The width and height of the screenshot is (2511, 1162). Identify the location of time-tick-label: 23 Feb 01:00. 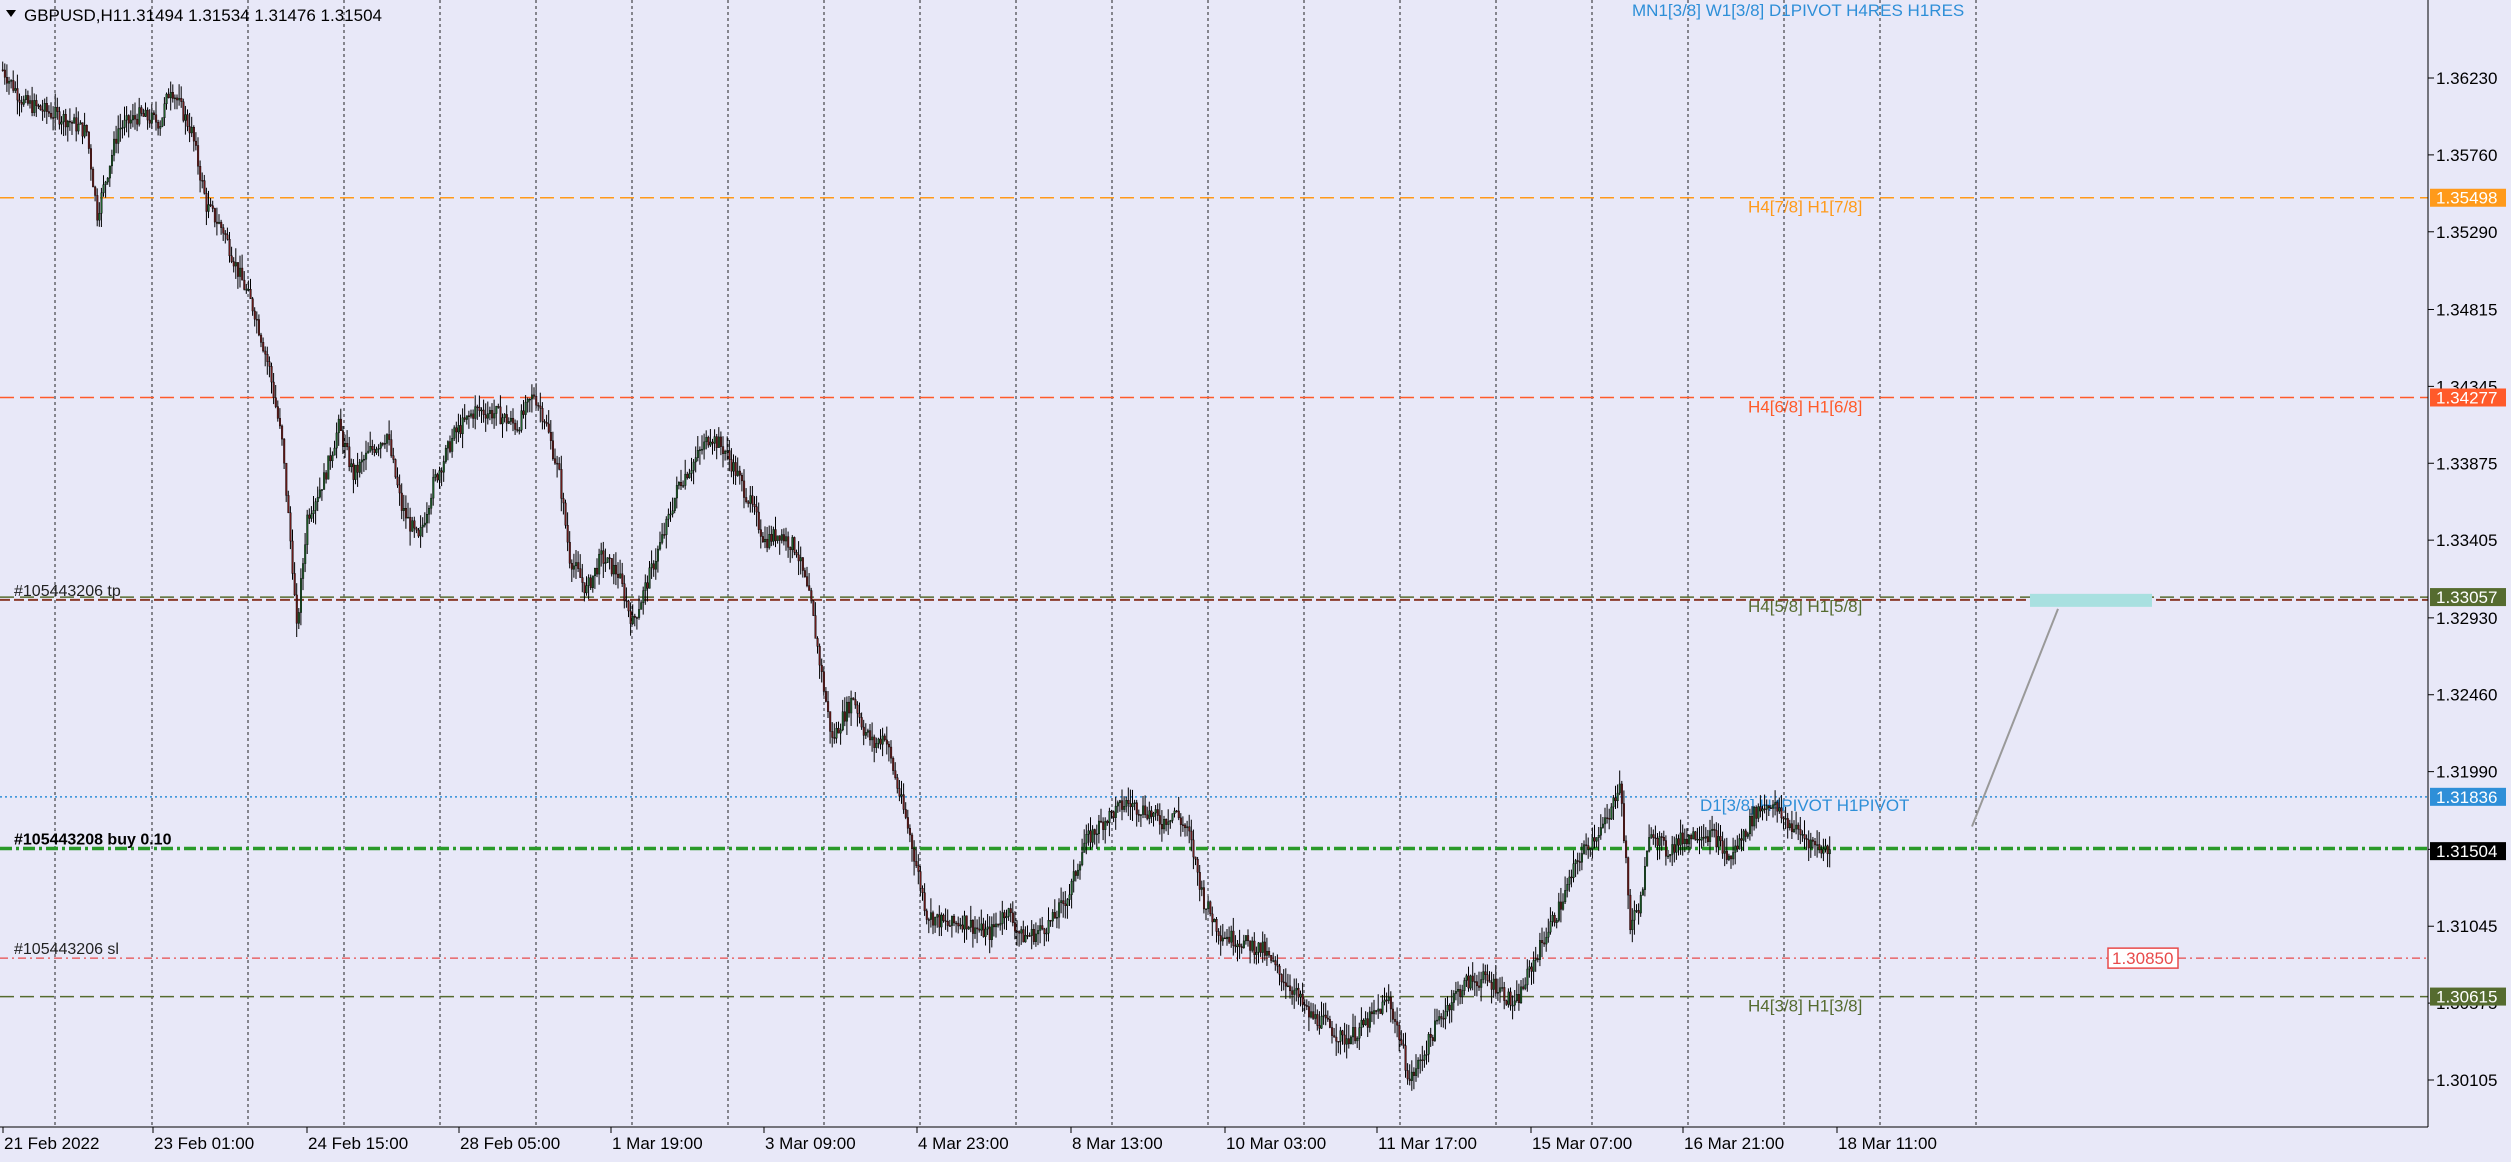
(204, 1143).